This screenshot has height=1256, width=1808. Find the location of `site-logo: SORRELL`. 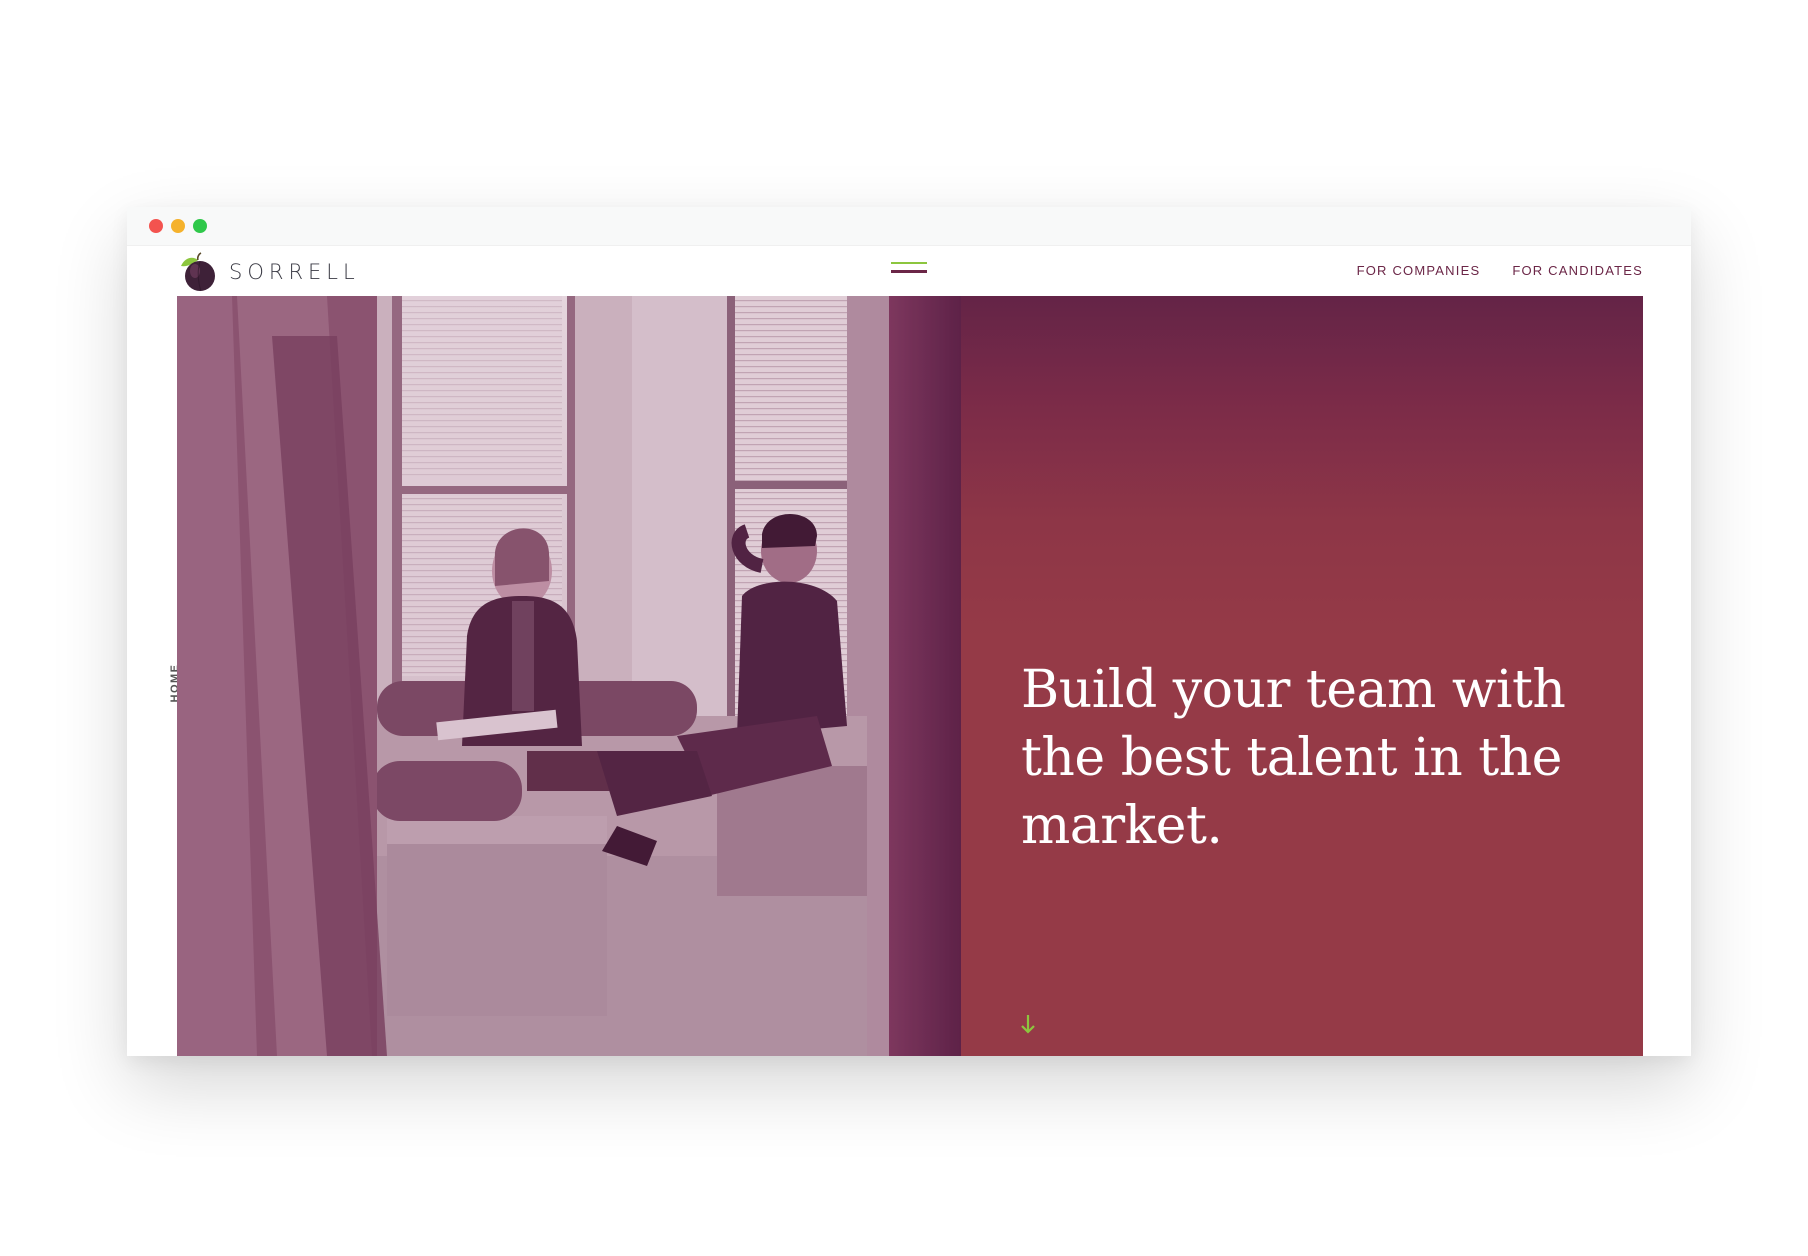

site-logo: SORRELL is located at coordinates (268, 272).